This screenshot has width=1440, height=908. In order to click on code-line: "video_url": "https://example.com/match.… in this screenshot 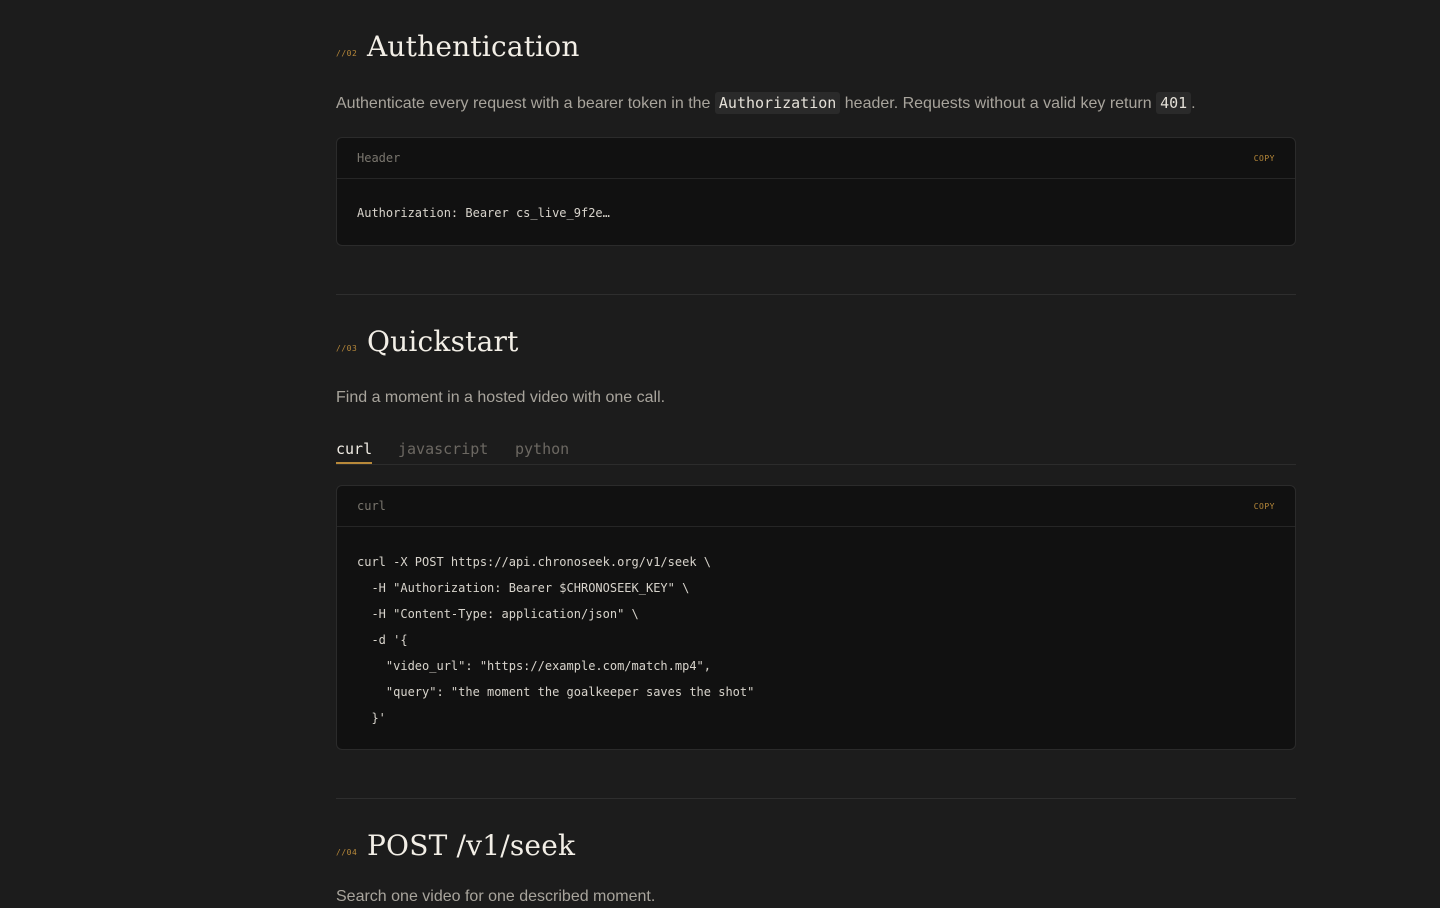, I will do `click(534, 666)`.